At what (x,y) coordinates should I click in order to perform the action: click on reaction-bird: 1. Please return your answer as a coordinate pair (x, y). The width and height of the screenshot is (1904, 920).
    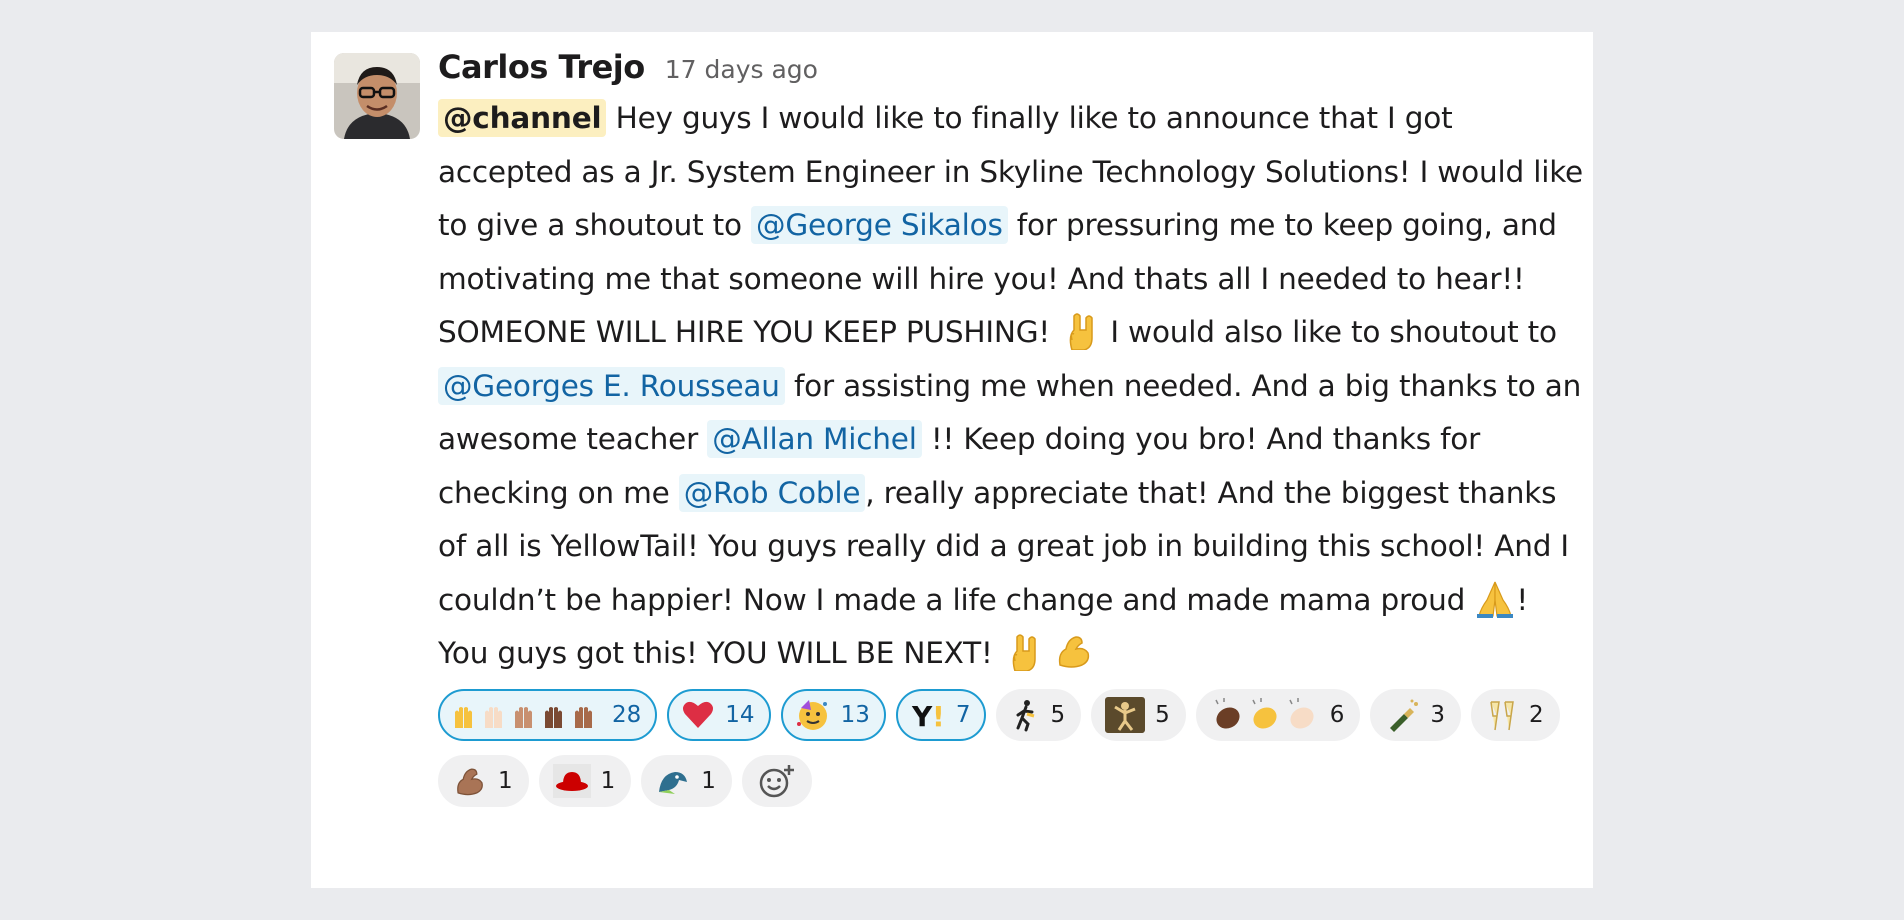
    Looking at the image, I should click on (686, 780).